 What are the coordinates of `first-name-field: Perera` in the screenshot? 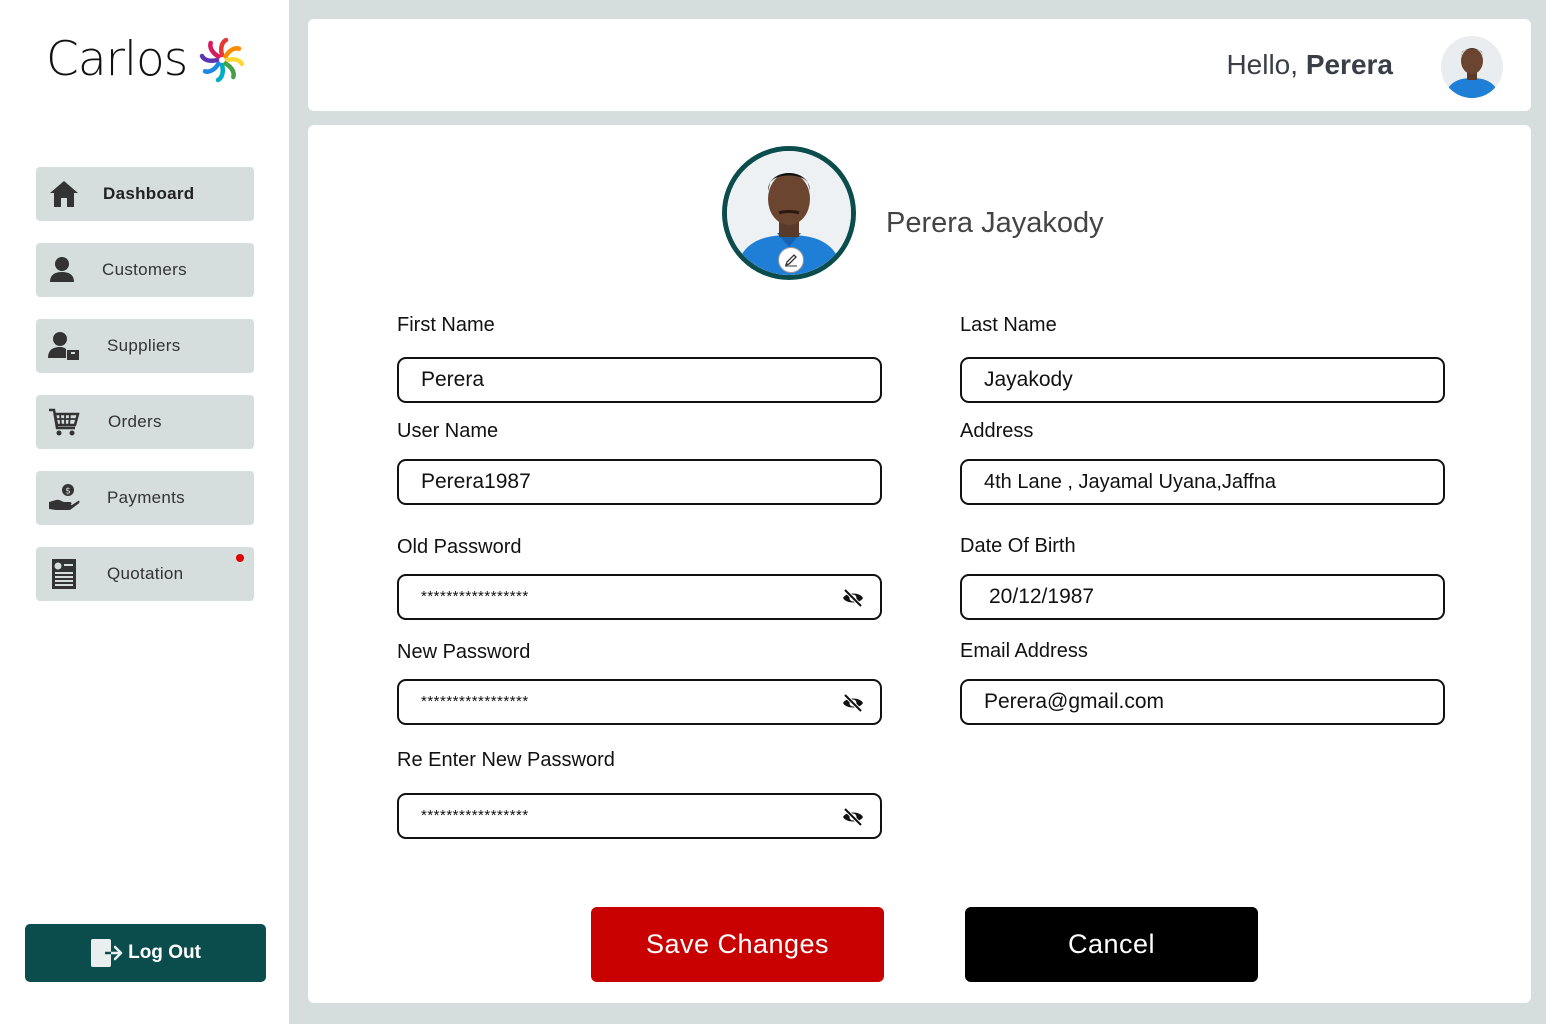 It's located at (639, 380).